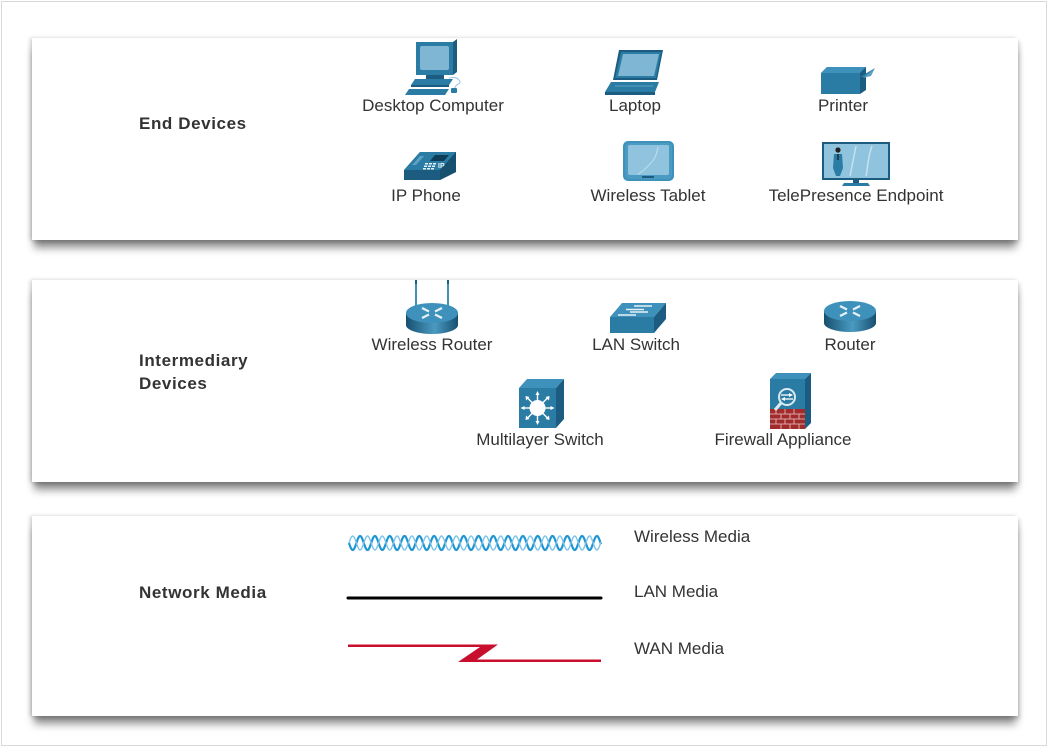 Image resolution: width=1048 pixels, height=747 pixels. I want to click on ip-badge: IP, so click(441, 166).